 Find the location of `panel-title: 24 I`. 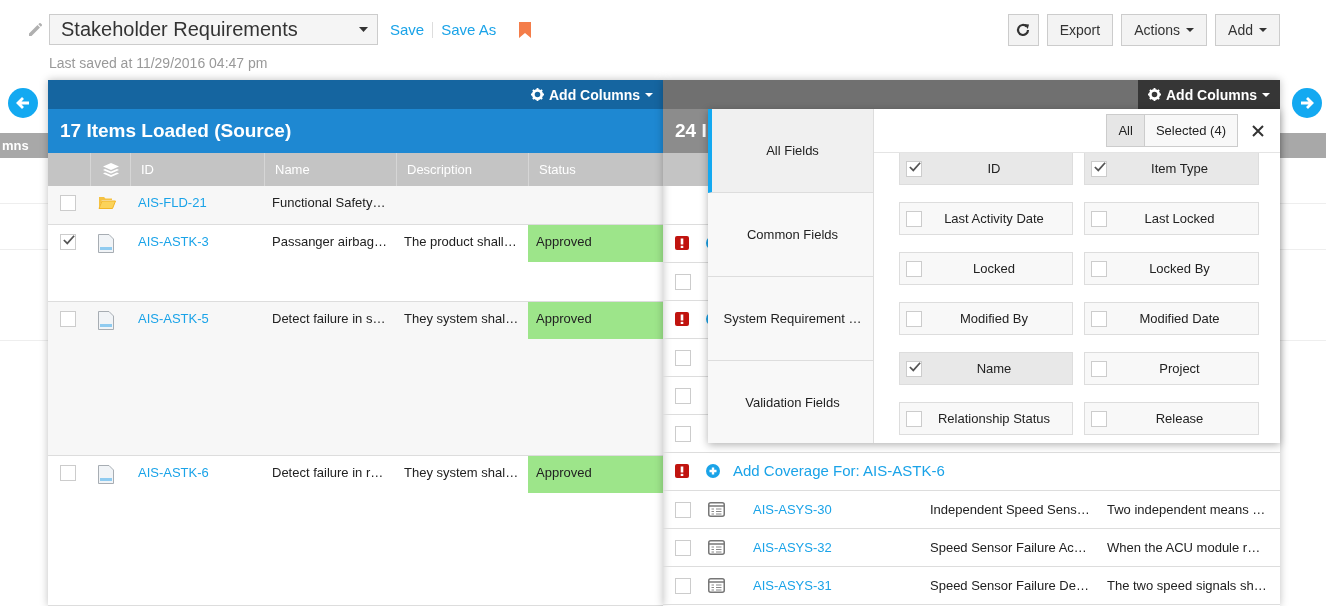

panel-title: 24 I is located at coordinates (691, 131).